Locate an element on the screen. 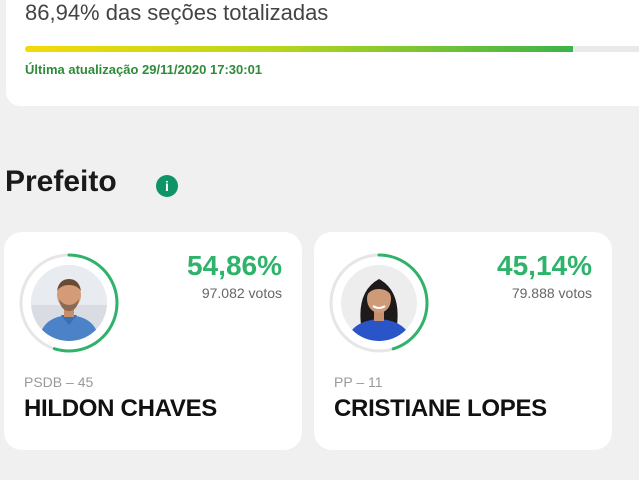  candidate-name: HILDON CHAVES is located at coordinates (120, 408).